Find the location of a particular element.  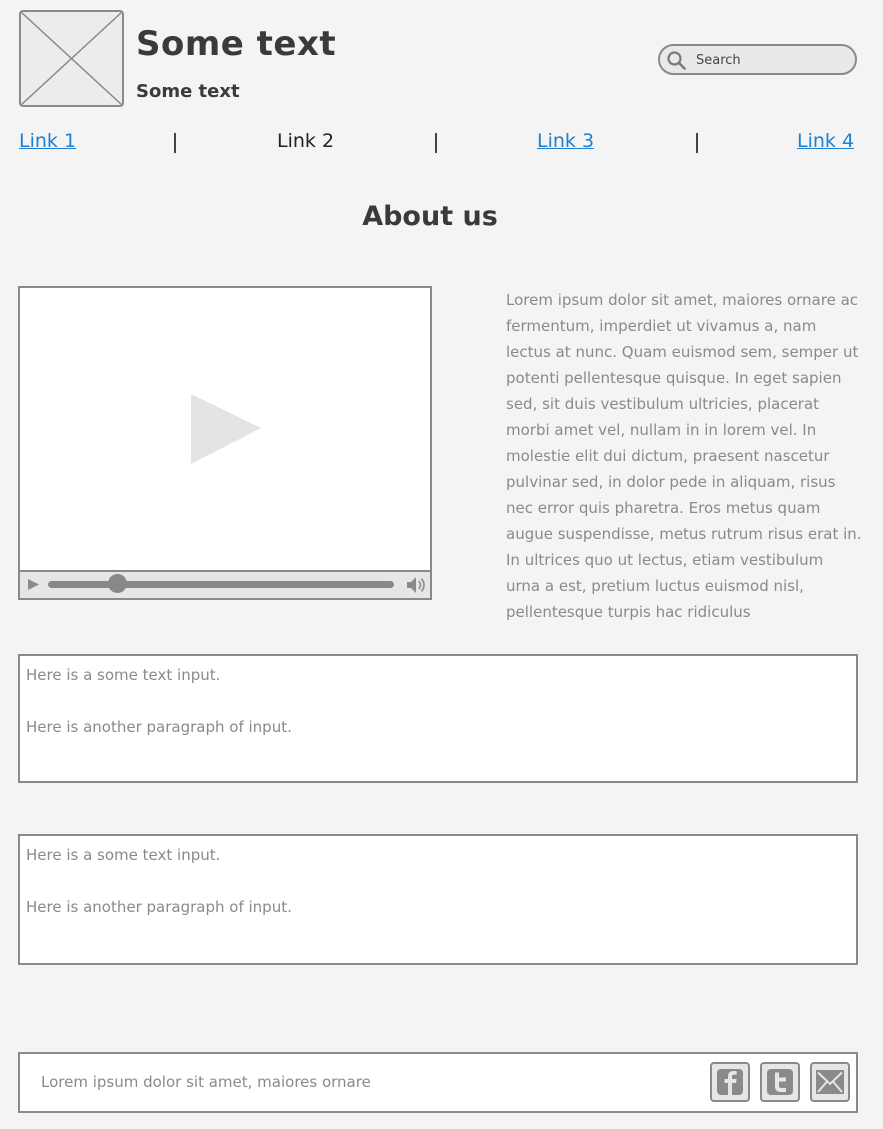

search-icon is located at coordinates (676, 60).